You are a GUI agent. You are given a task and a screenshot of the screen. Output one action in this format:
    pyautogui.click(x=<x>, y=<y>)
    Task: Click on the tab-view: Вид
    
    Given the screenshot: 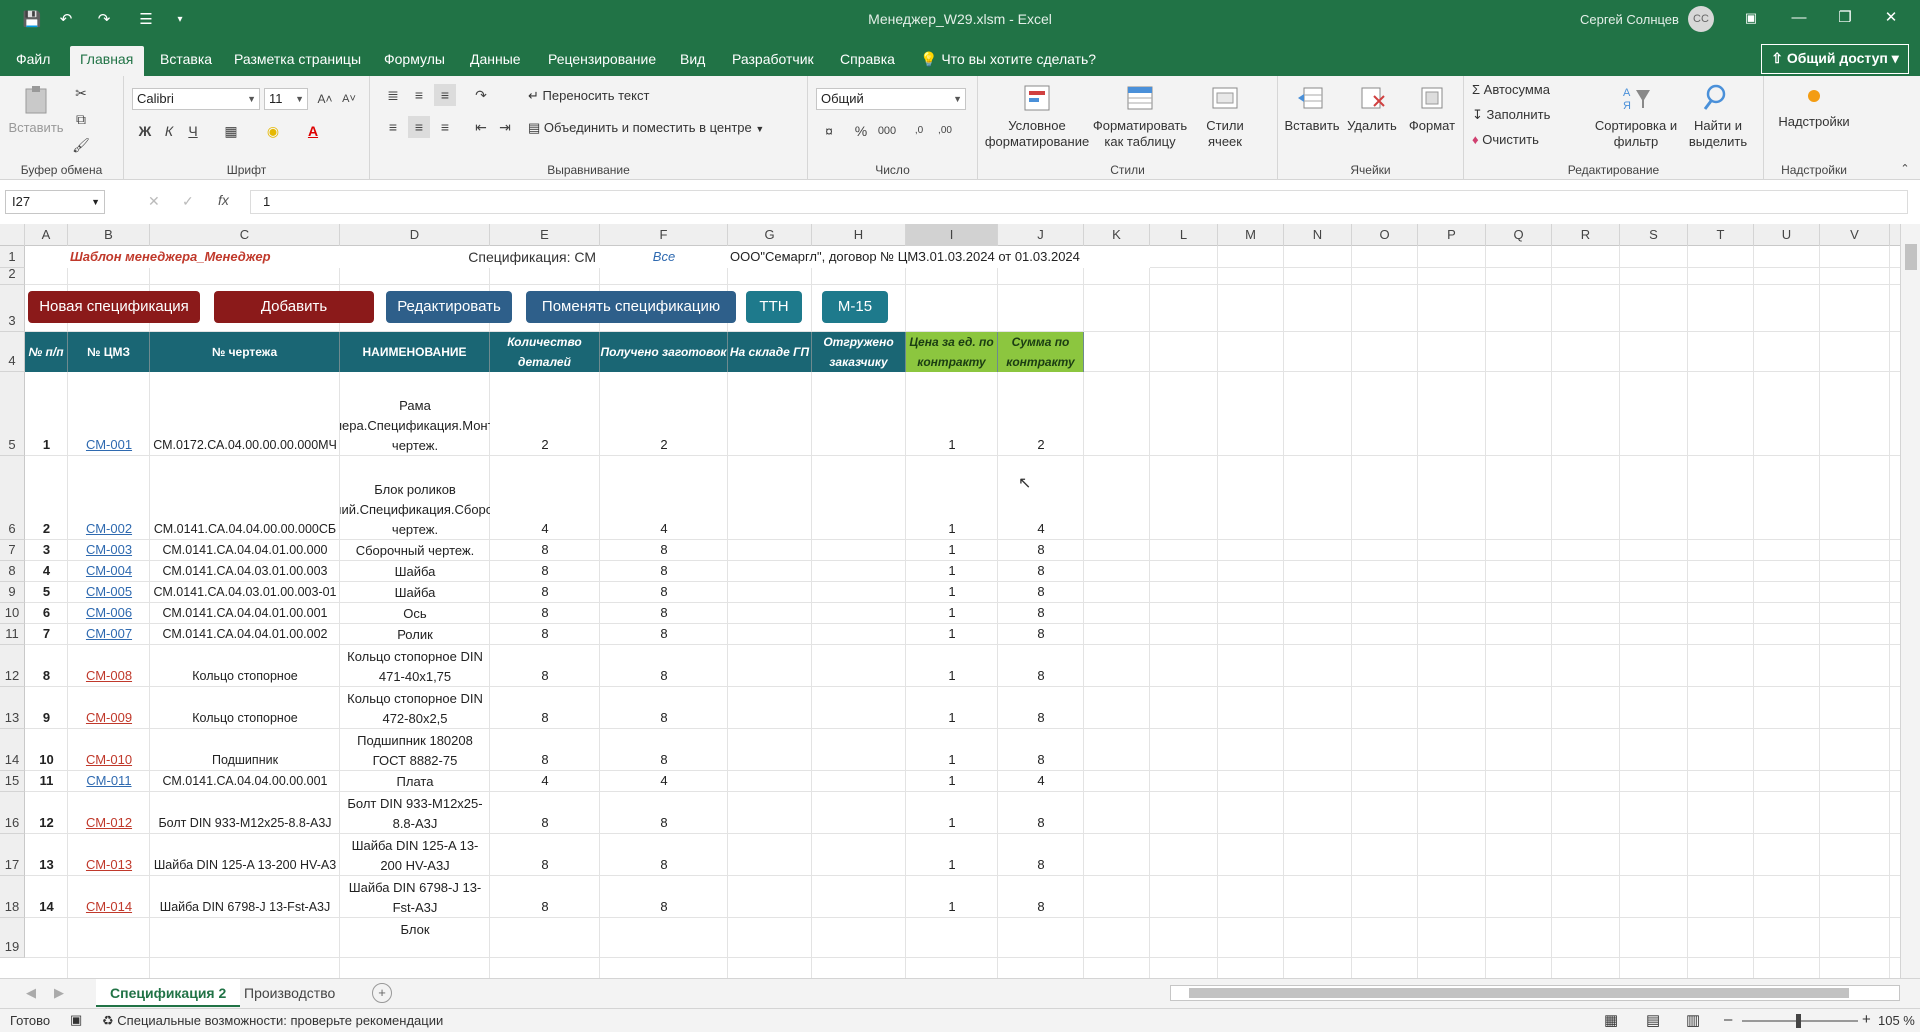 What is the action you would take?
    pyautogui.click(x=692, y=61)
    